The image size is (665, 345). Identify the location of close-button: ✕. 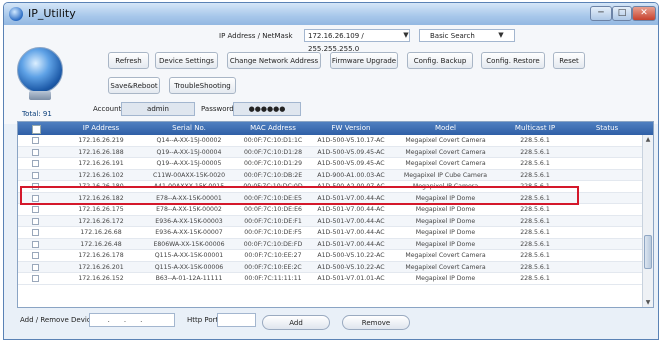
(644, 13).